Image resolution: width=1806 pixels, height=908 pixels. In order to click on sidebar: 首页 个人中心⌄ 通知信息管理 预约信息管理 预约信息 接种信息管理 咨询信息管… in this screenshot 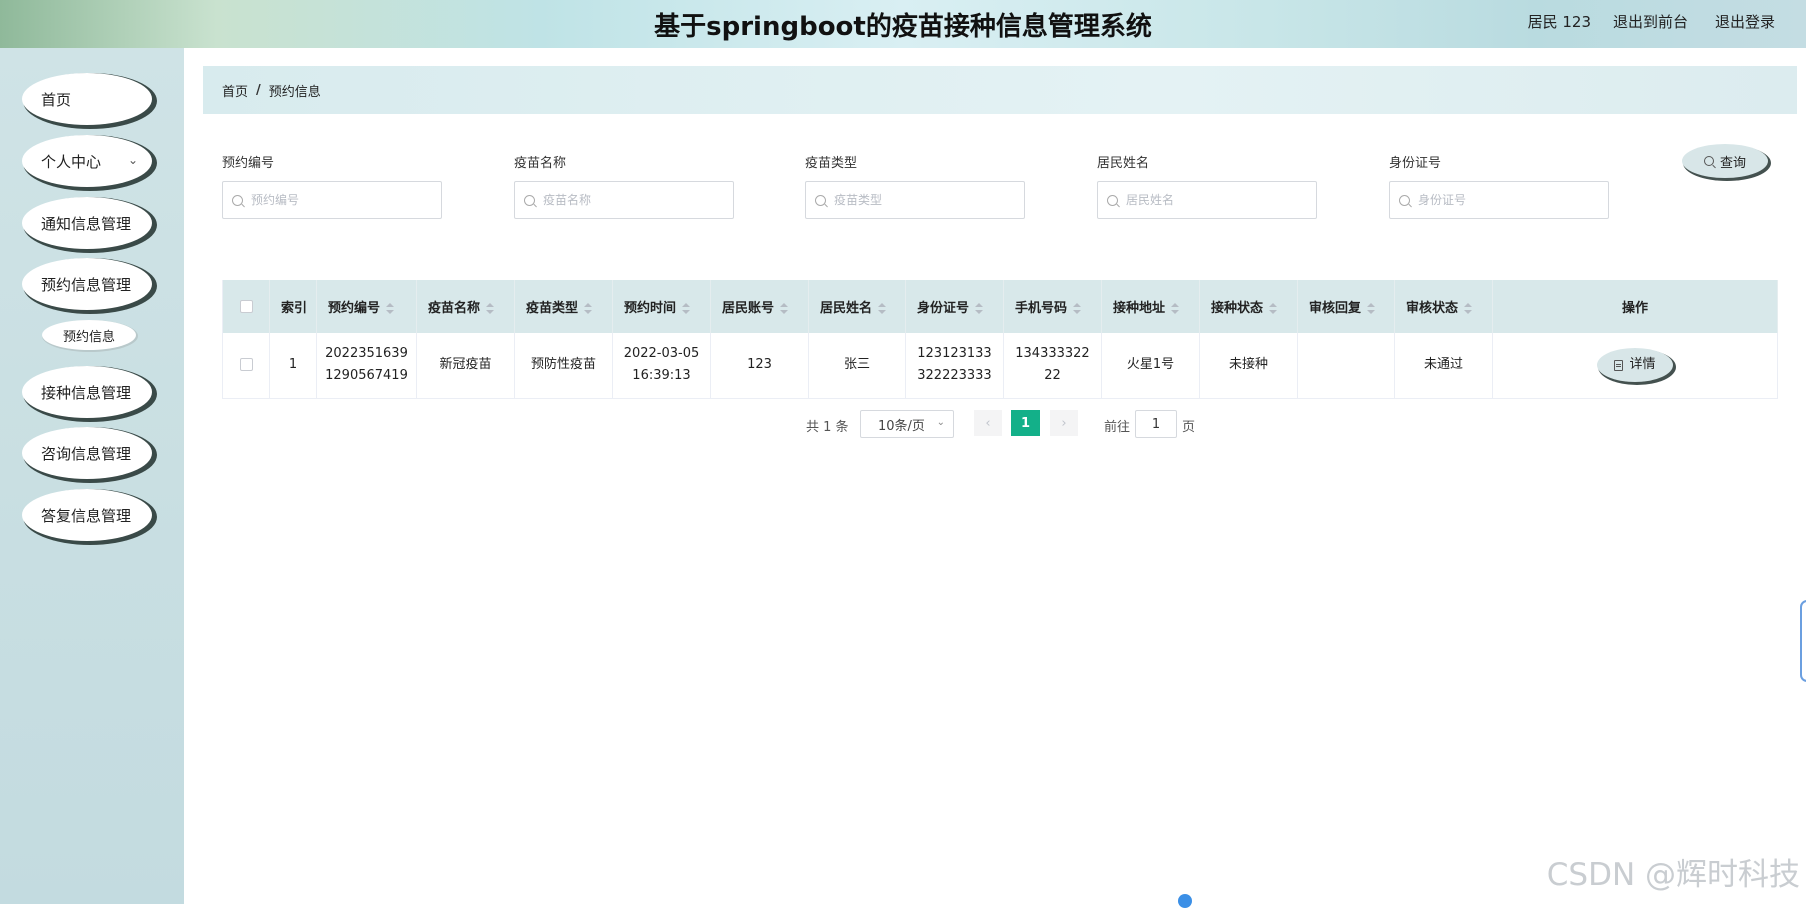, I will do `click(92, 476)`.